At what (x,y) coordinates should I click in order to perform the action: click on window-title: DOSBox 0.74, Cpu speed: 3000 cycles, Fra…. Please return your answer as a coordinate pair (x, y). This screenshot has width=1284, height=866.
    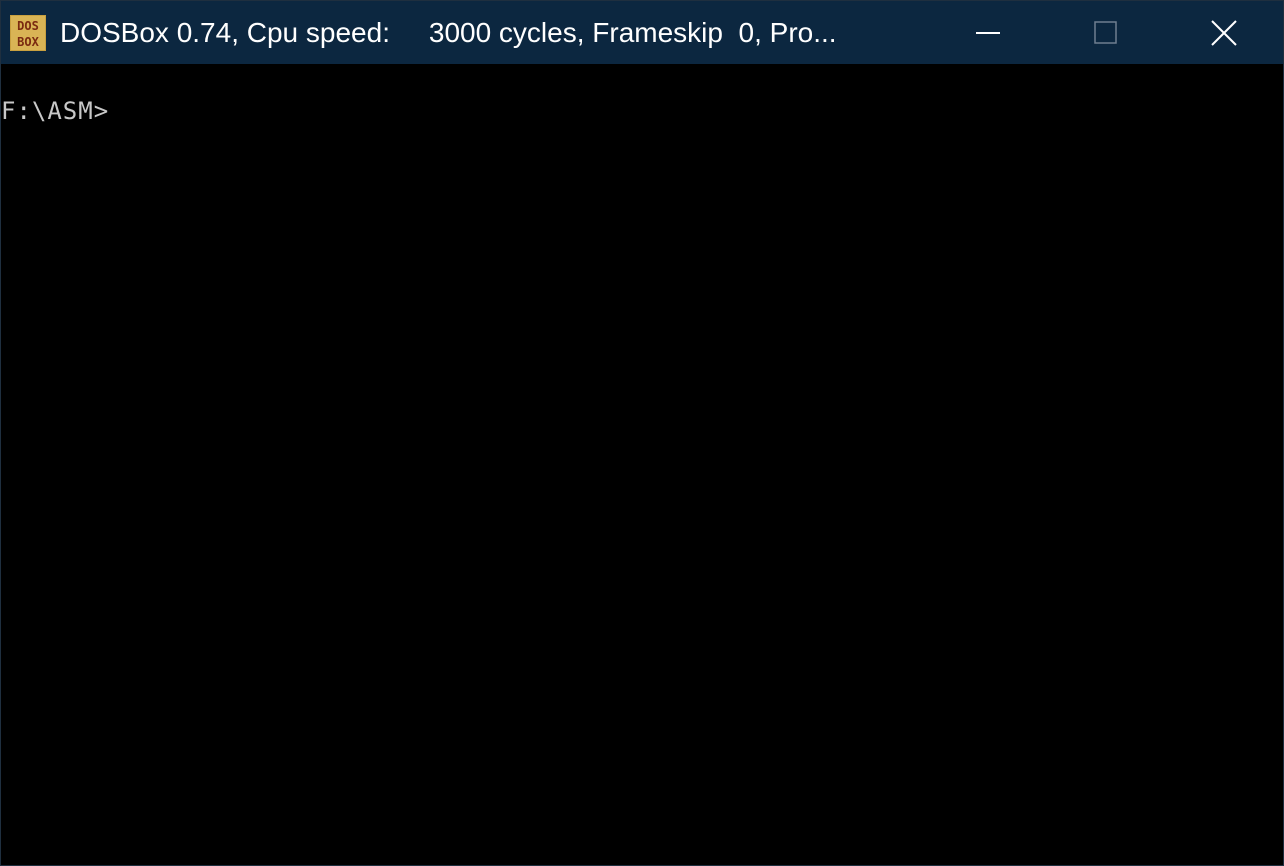
    Looking at the image, I should click on (448, 32).